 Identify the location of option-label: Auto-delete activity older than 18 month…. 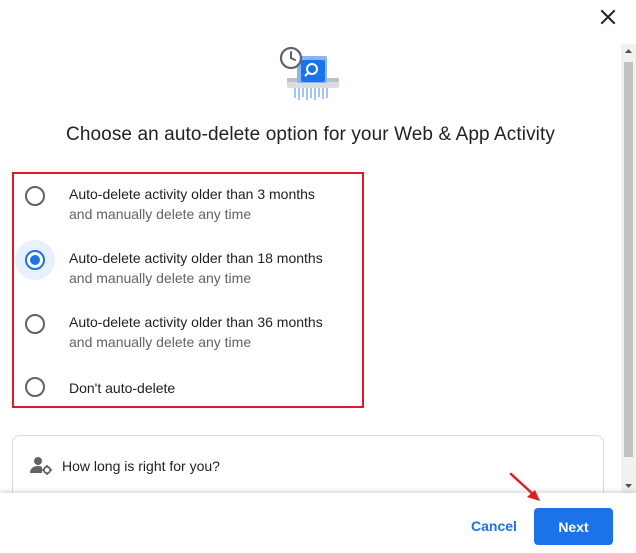
(196, 258).